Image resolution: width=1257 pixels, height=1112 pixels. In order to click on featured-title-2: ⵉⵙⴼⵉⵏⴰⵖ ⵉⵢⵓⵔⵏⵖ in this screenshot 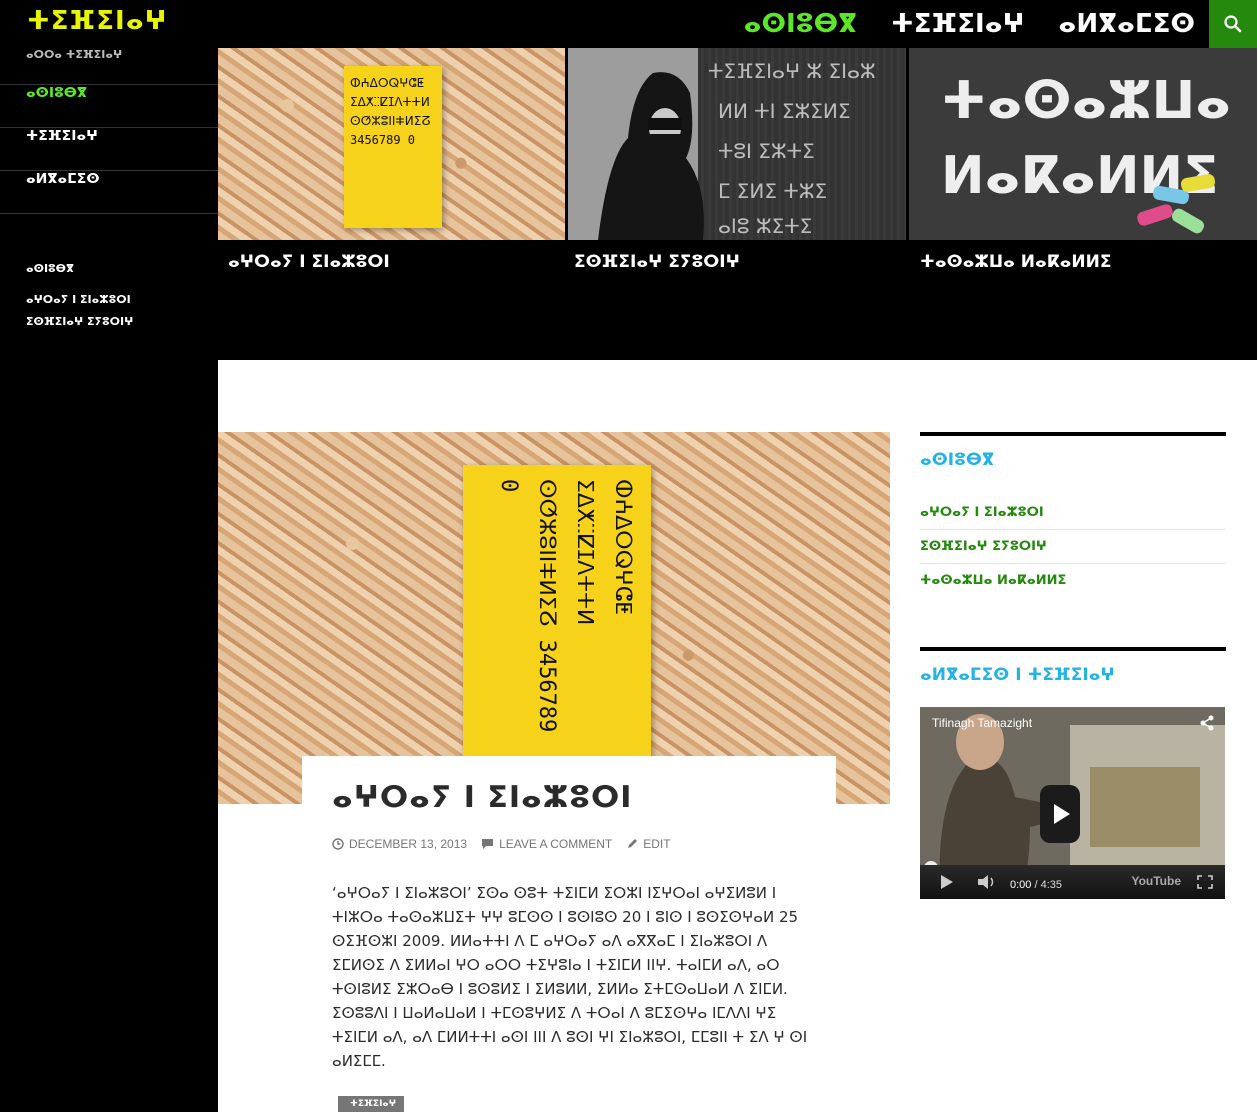, I will do `click(657, 262)`.